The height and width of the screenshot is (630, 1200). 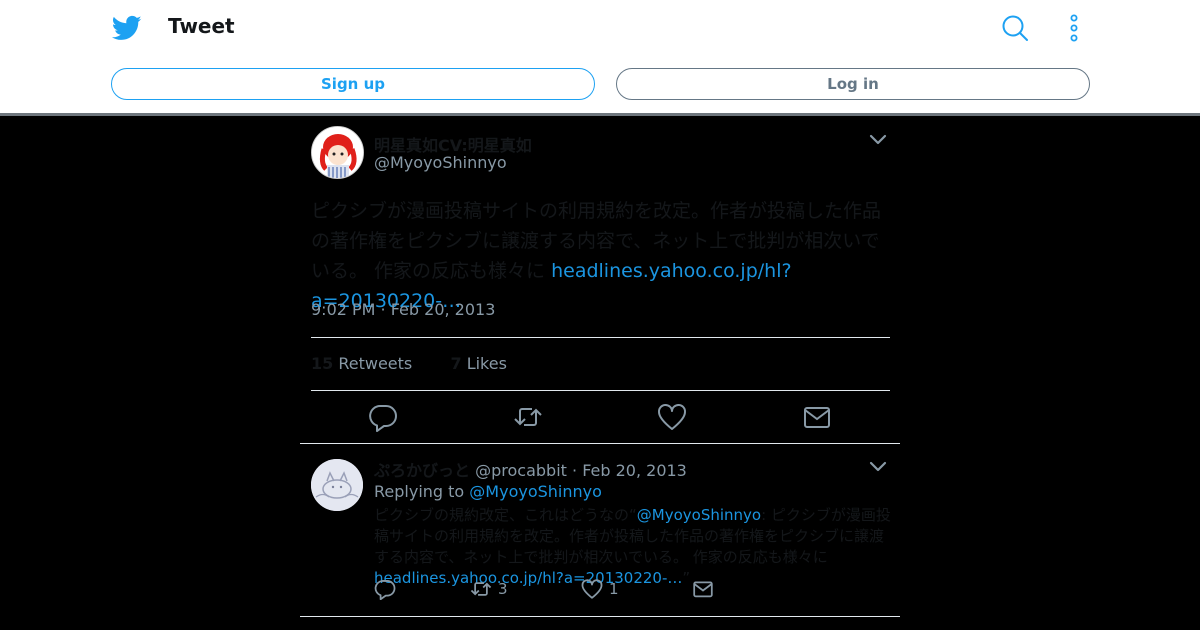 What do you see at coordinates (686, 578) in the screenshot?
I see `reply-quote-close: ”` at bounding box center [686, 578].